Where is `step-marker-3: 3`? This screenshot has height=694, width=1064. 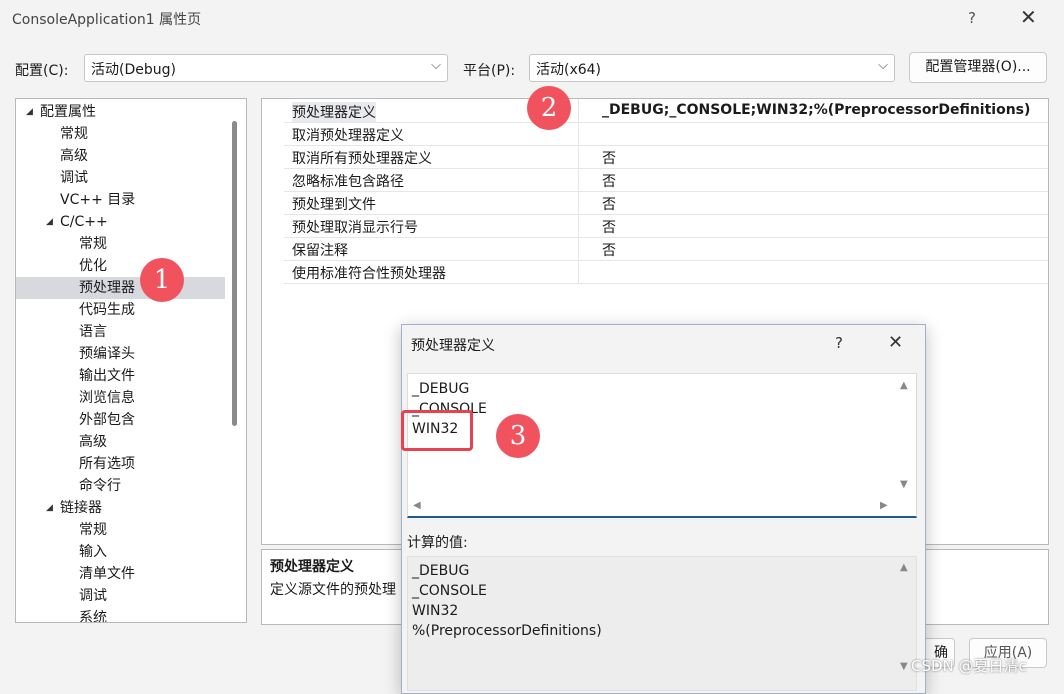
step-marker-3: 3 is located at coordinates (518, 436).